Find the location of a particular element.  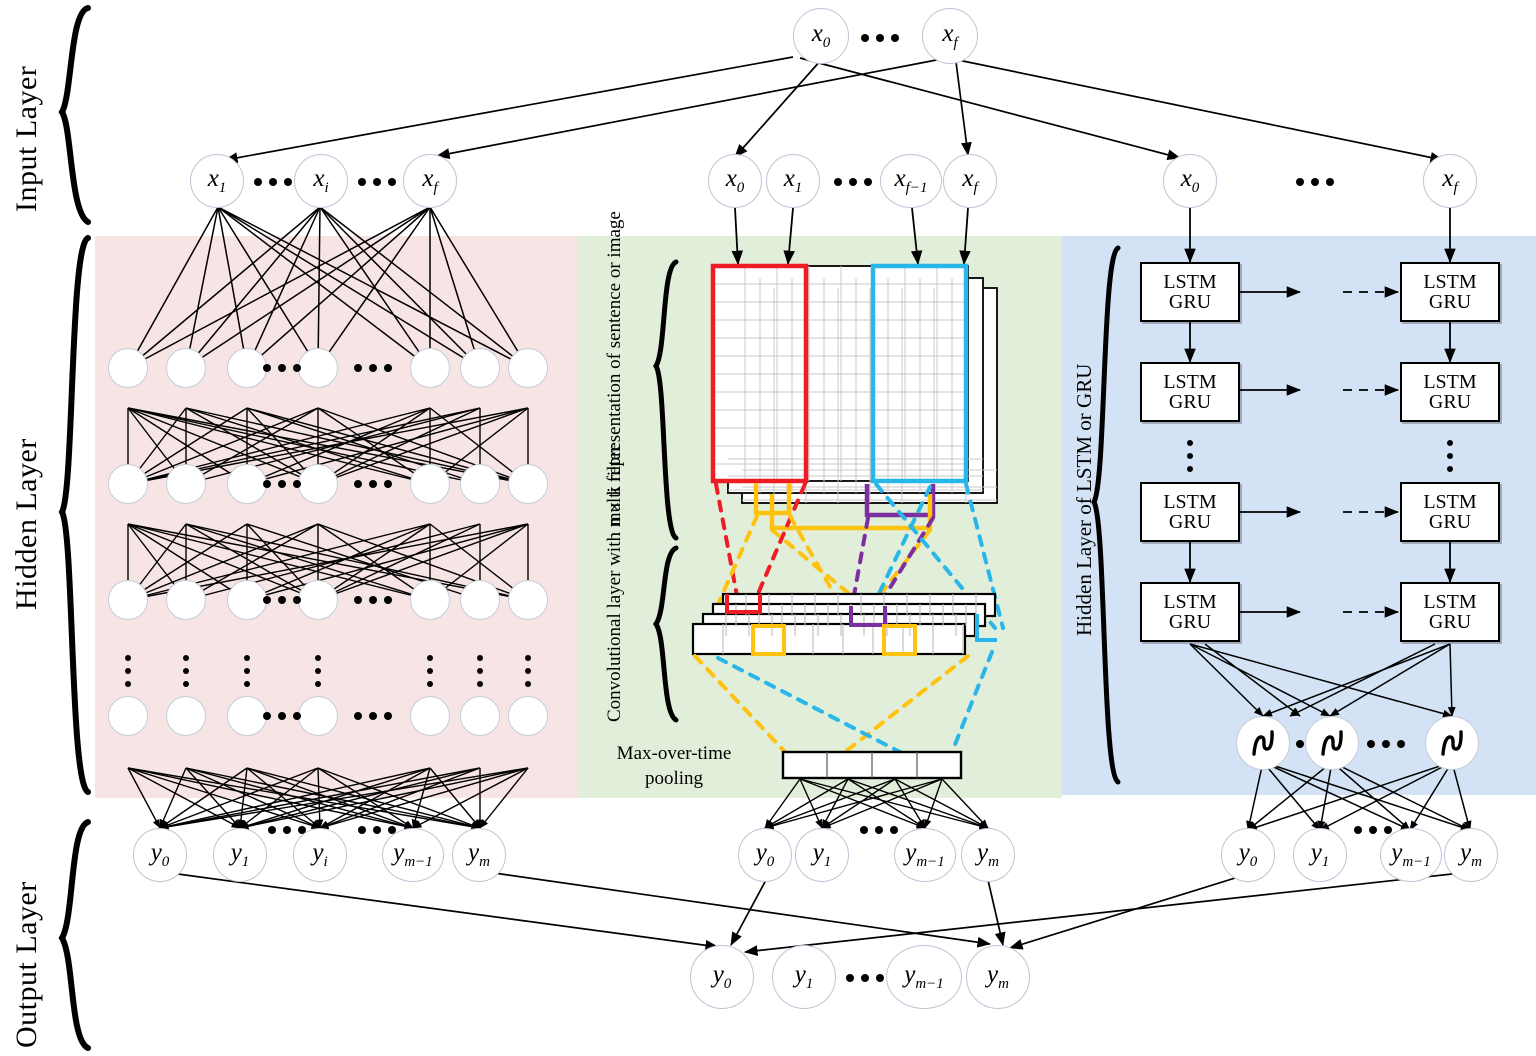

rnn-output-node-ym1: ym−1 is located at coordinates (1411, 855).